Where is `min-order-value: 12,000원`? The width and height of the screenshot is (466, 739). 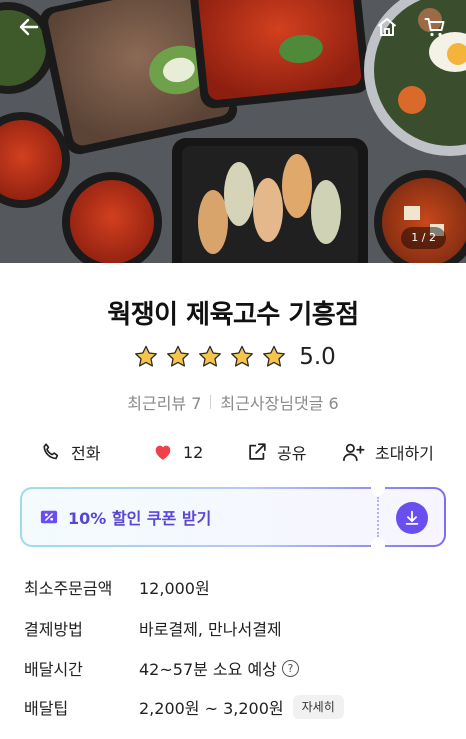
min-order-value: 12,000원 is located at coordinates (174, 588).